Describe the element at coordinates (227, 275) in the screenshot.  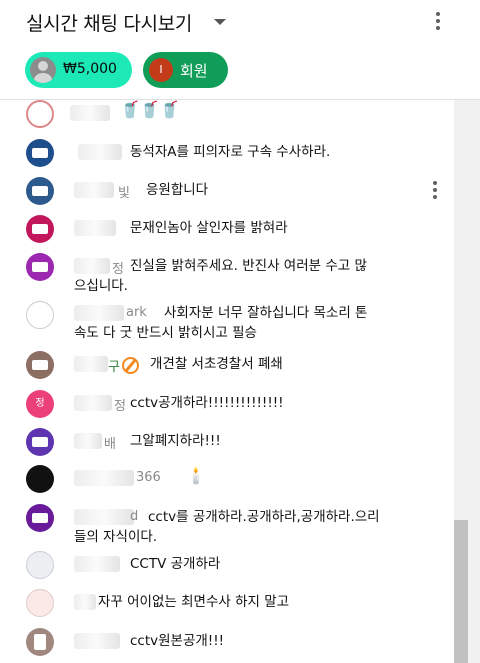
I see `list-item: 정 진실을 밝혀주세요. 반진사 여러분 수고 많 으십니다.` at that location.